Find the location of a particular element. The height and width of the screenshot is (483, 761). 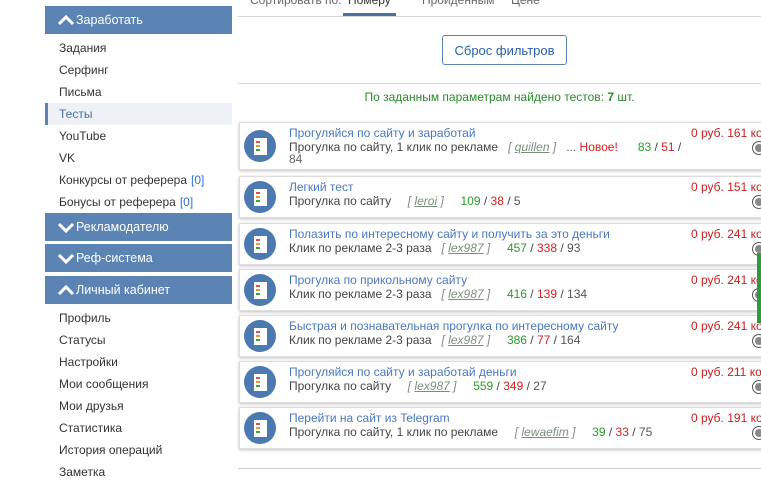

sidebar-header-refsystem: Реф-система is located at coordinates (138, 258).